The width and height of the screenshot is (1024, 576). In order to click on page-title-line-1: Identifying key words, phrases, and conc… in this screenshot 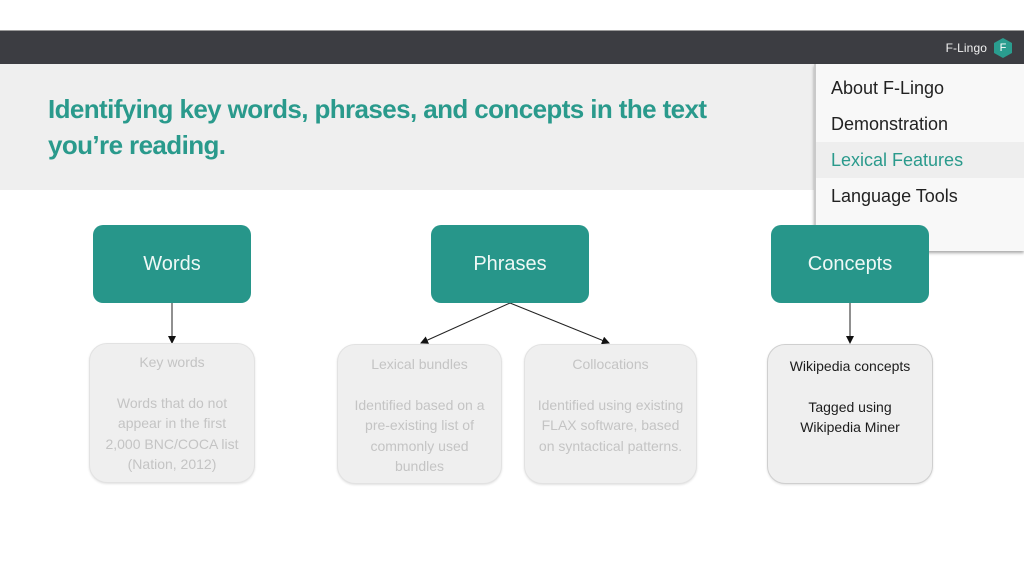, I will do `click(377, 109)`.